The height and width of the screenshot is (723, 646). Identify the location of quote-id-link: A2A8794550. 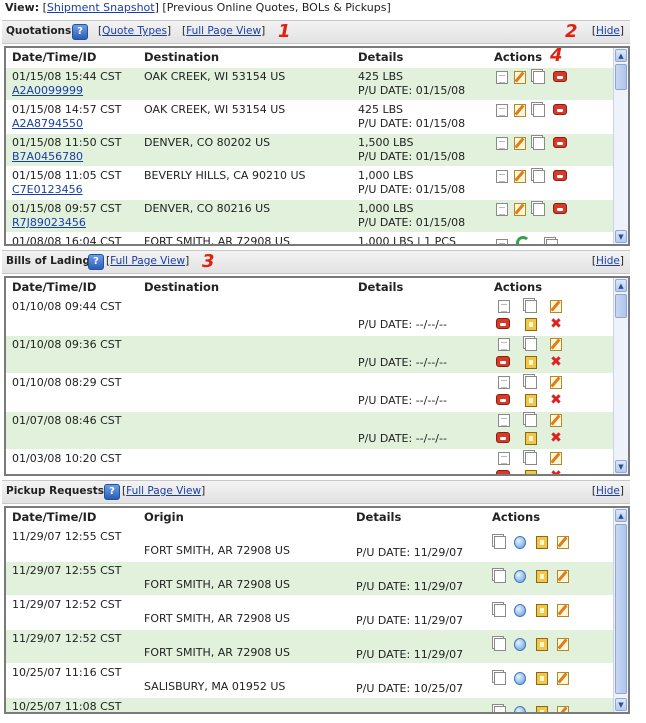
(47, 123).